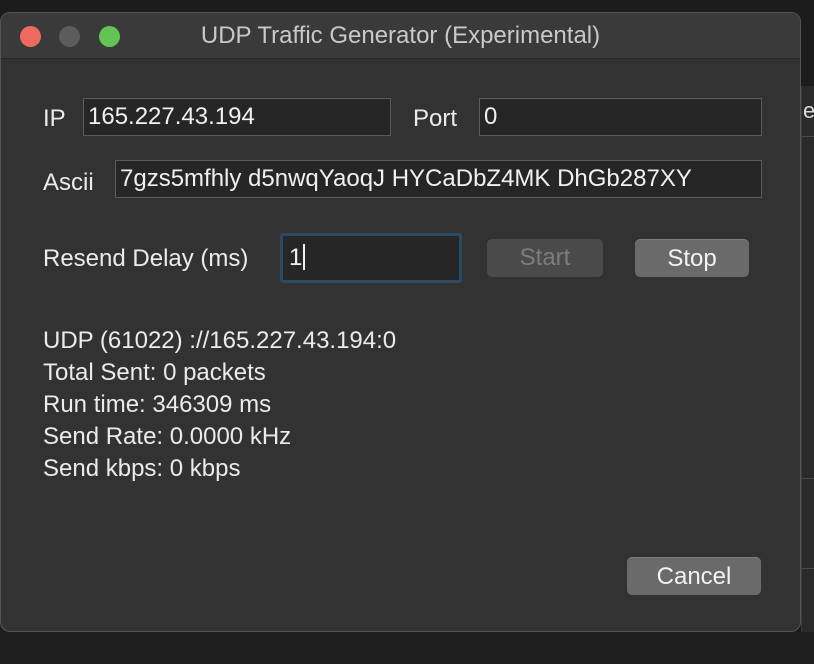  What do you see at coordinates (154, 372) in the screenshot?
I see `status-total-sent: Total Sent: 0 packets` at bounding box center [154, 372].